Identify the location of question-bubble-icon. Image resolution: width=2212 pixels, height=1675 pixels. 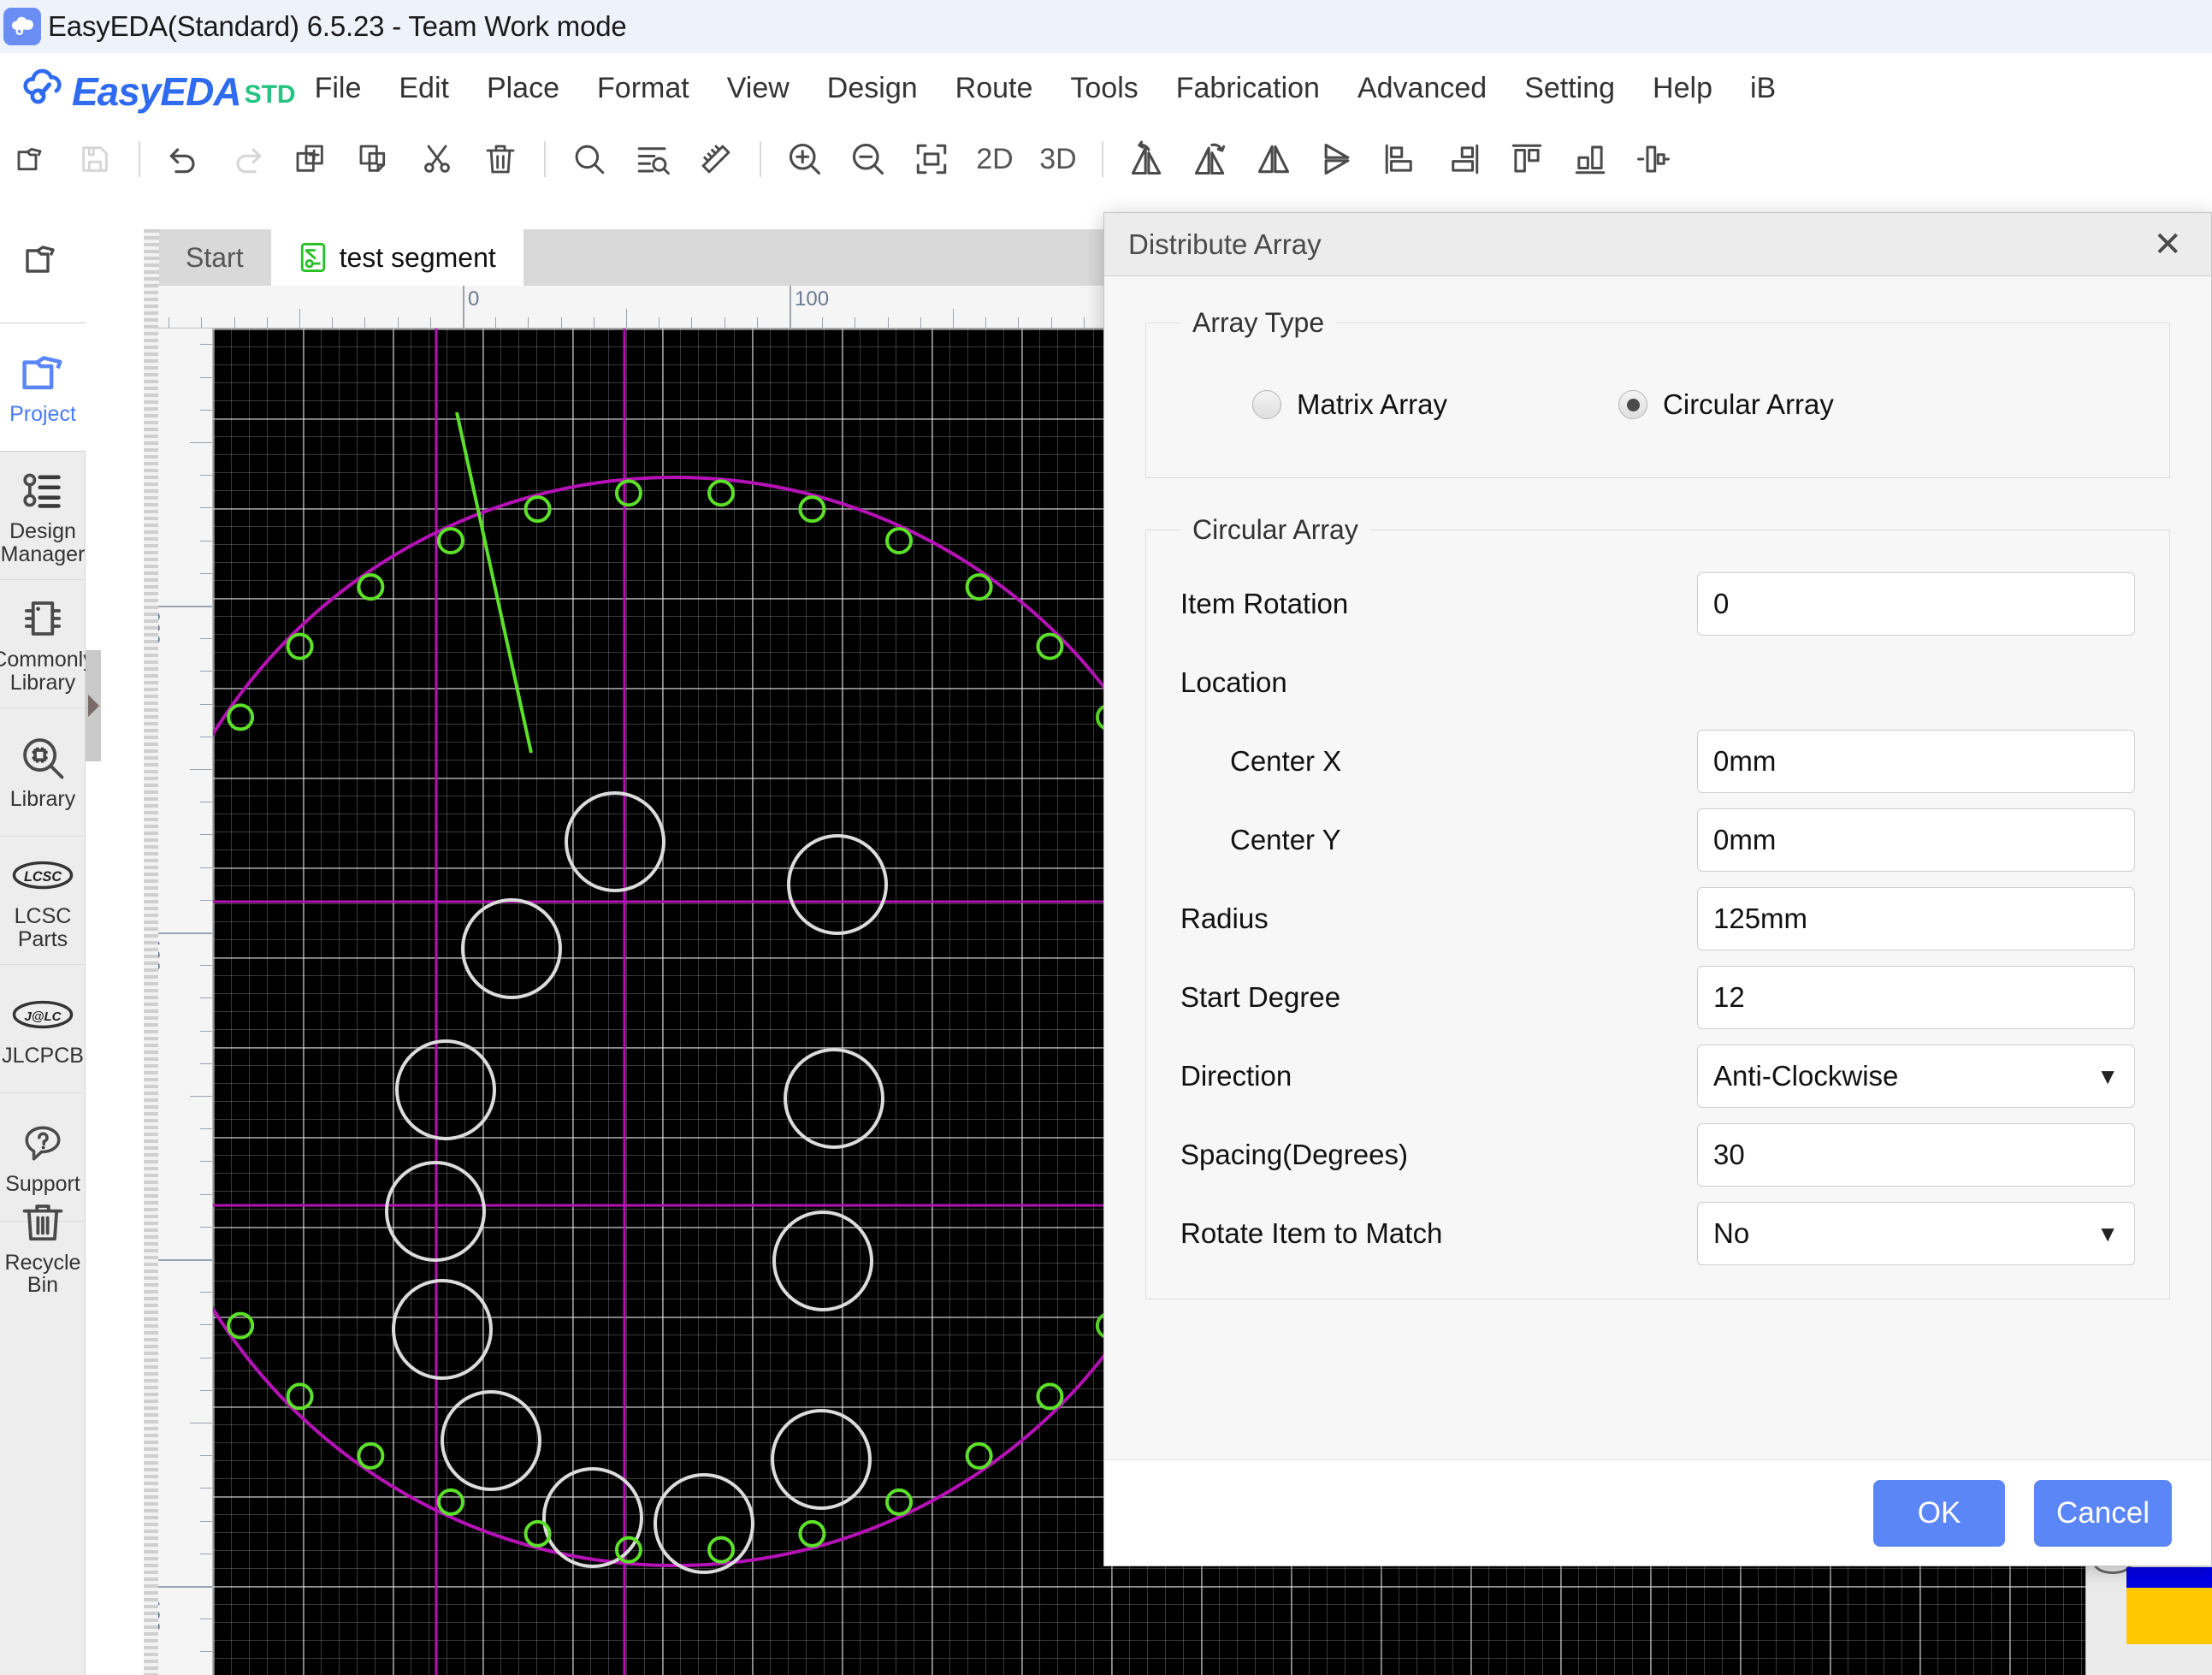
(43, 1143).